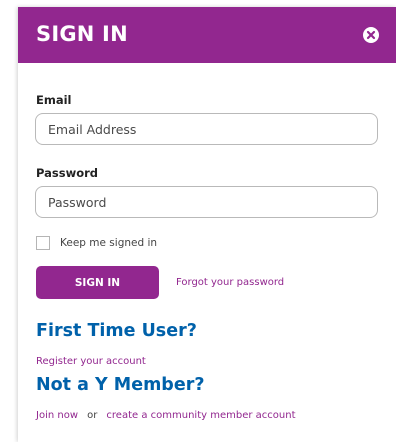 The width and height of the screenshot is (396, 442). I want to click on password-input, so click(206, 202).